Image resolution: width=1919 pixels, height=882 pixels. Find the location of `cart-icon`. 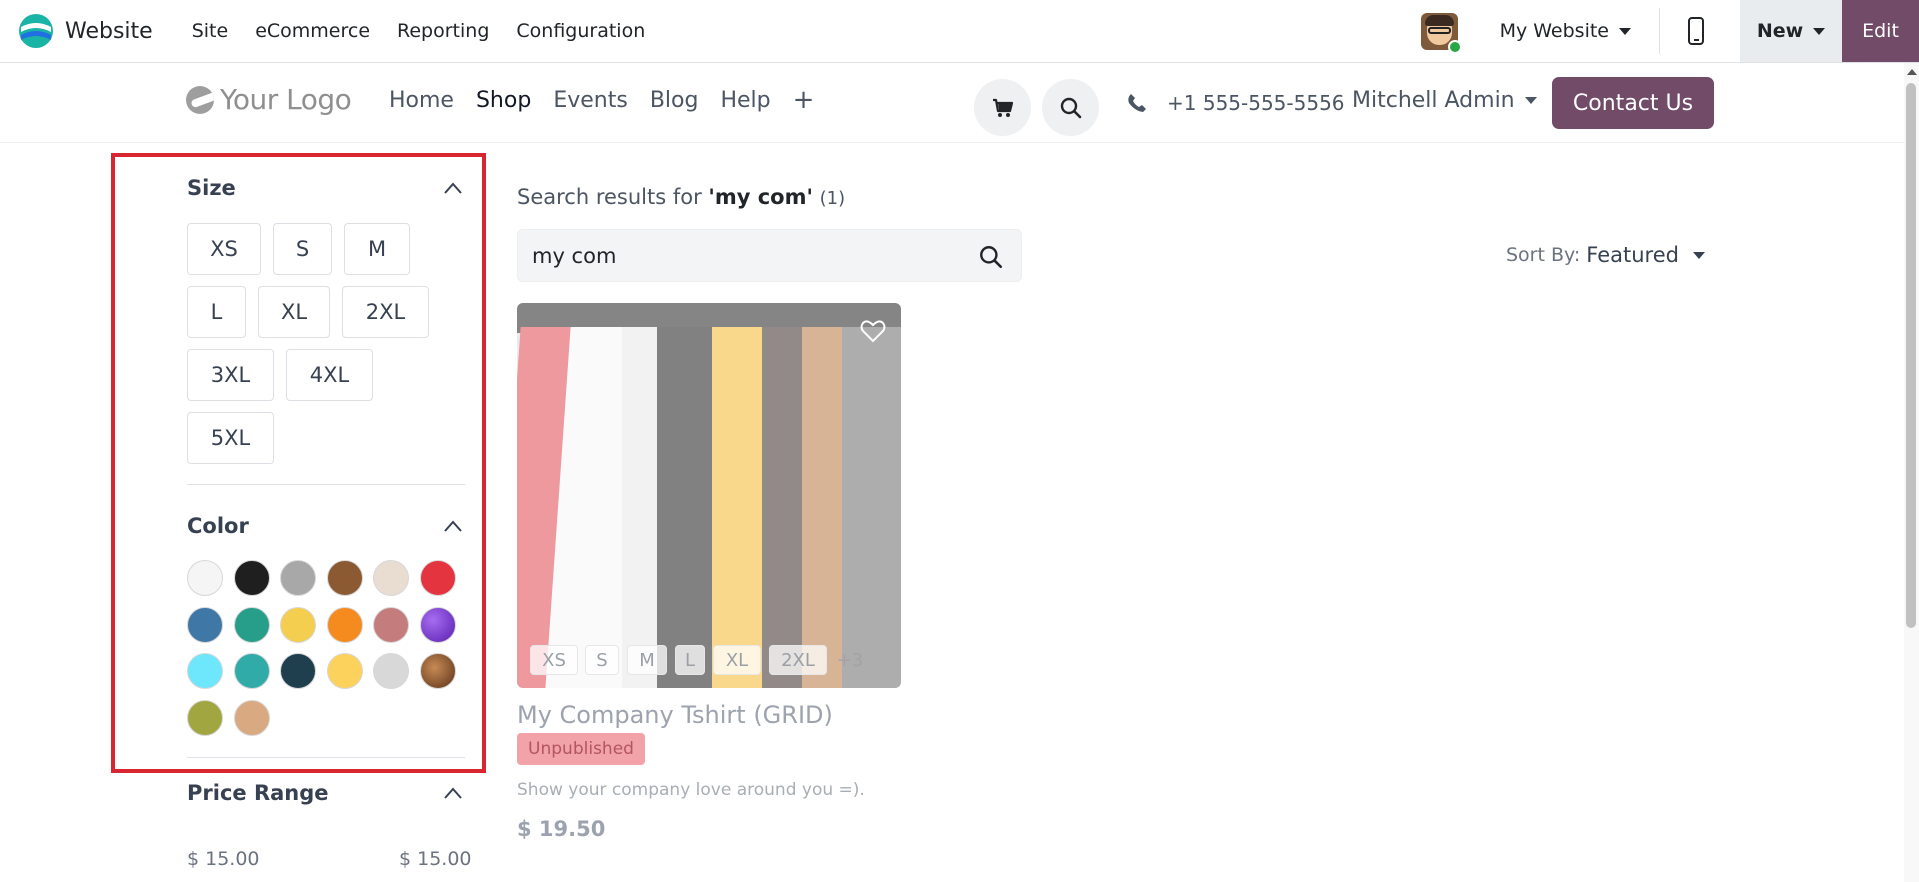

cart-icon is located at coordinates (1002, 107).